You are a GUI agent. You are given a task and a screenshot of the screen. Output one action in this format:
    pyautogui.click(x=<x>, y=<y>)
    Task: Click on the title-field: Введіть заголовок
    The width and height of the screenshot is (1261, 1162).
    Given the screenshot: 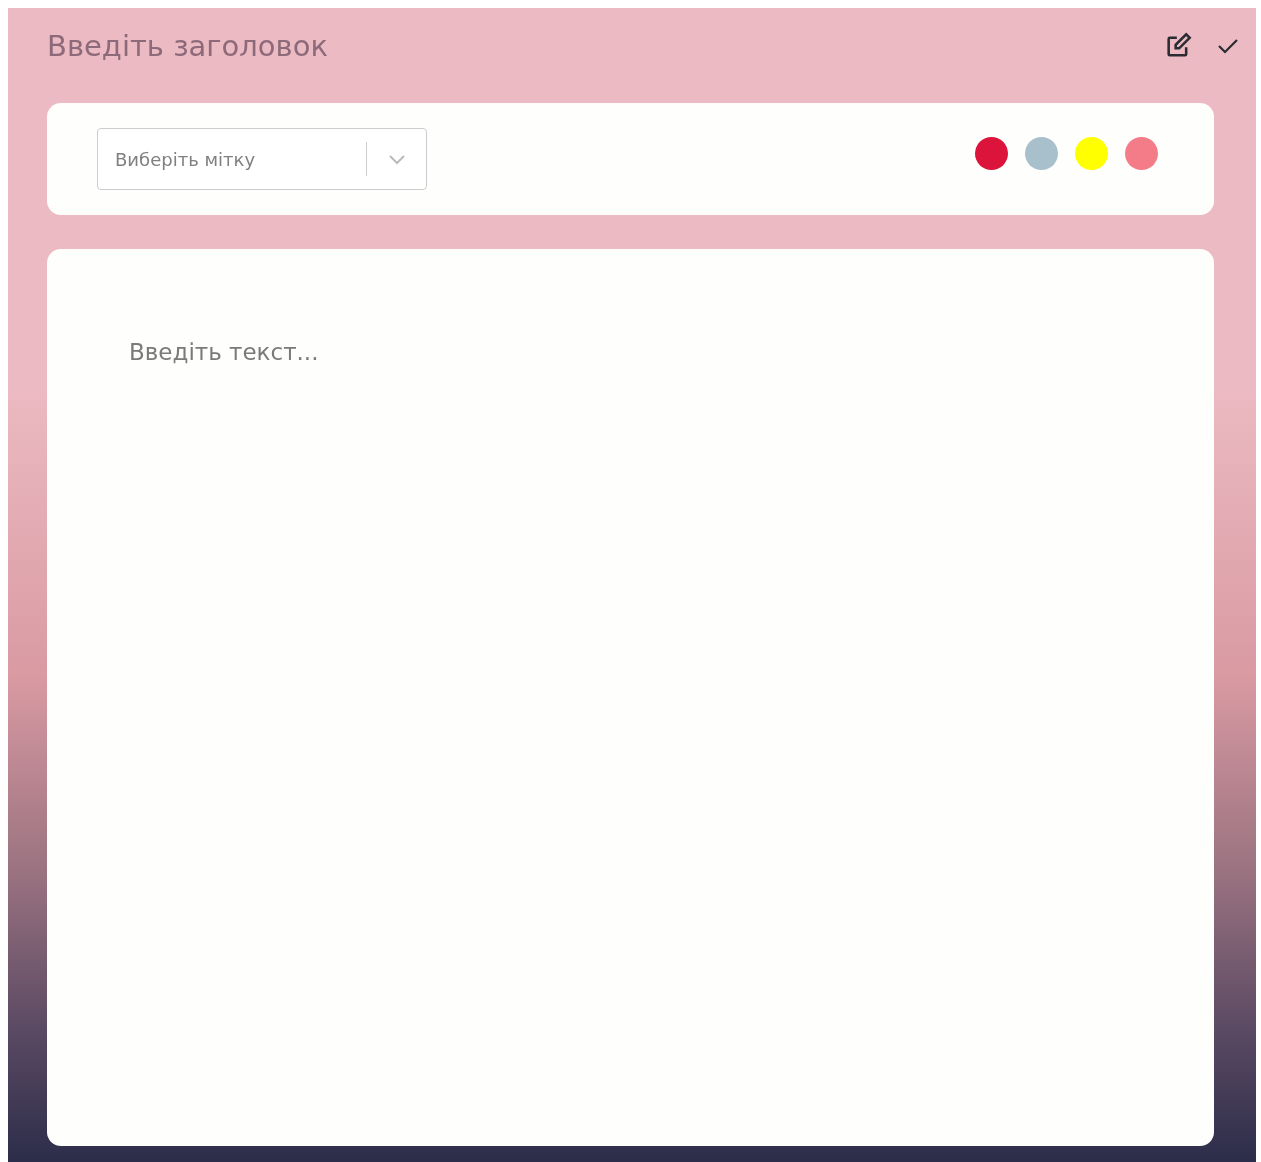 What is the action you would take?
    pyautogui.click(x=605, y=46)
    